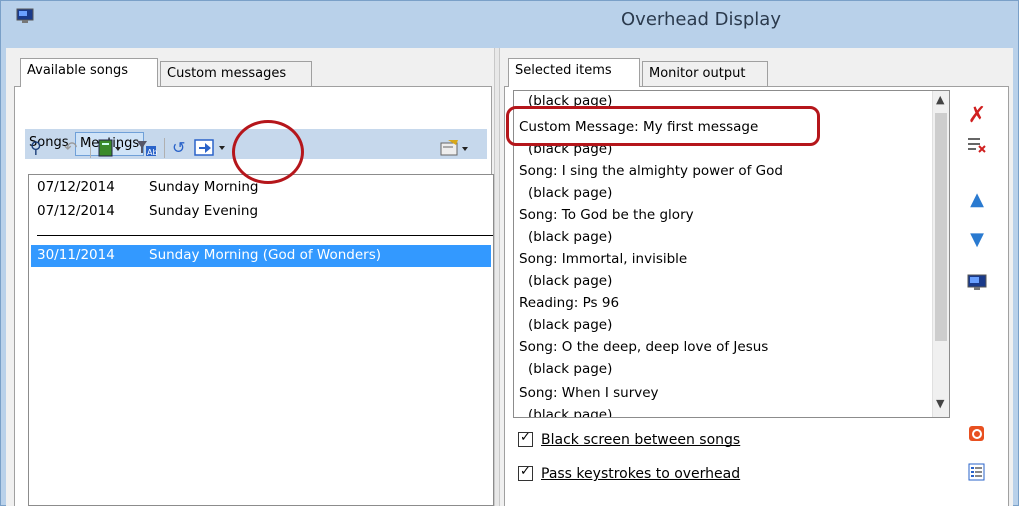  What do you see at coordinates (147, 212) in the screenshot?
I see `list-item: 07/12/2014 Sunday Evening` at bounding box center [147, 212].